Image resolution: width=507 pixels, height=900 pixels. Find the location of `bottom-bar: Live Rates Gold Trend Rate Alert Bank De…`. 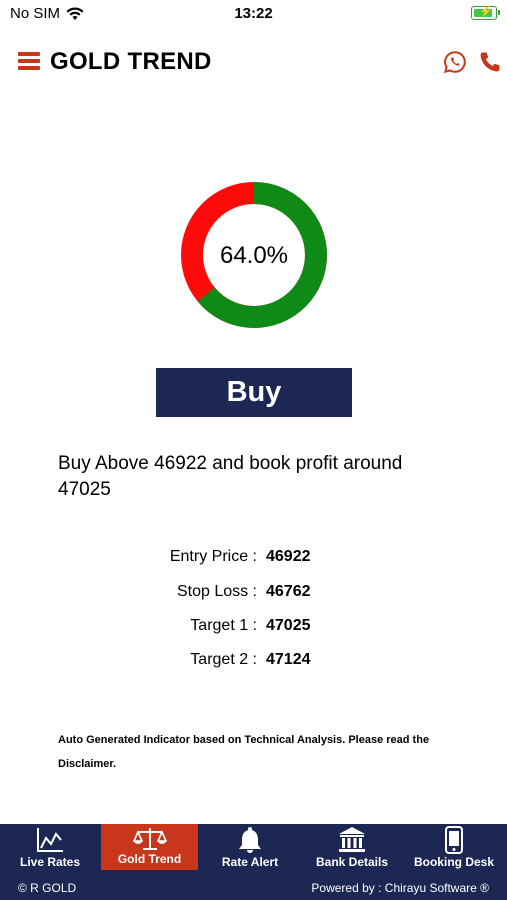

bottom-bar: Live Rates Gold Trend Rate Alert Bank De… is located at coordinates (253, 862).